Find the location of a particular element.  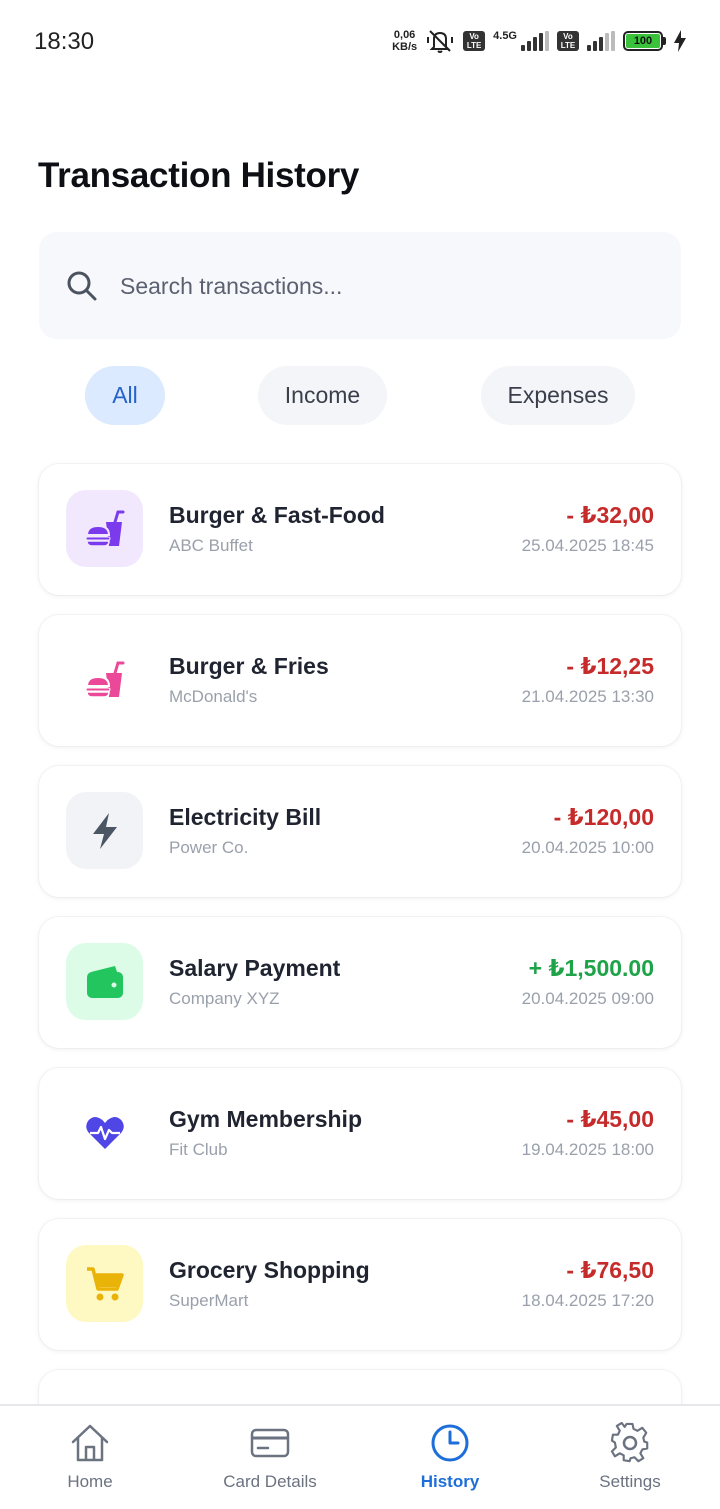

filter-income: Income is located at coordinates (322, 395).